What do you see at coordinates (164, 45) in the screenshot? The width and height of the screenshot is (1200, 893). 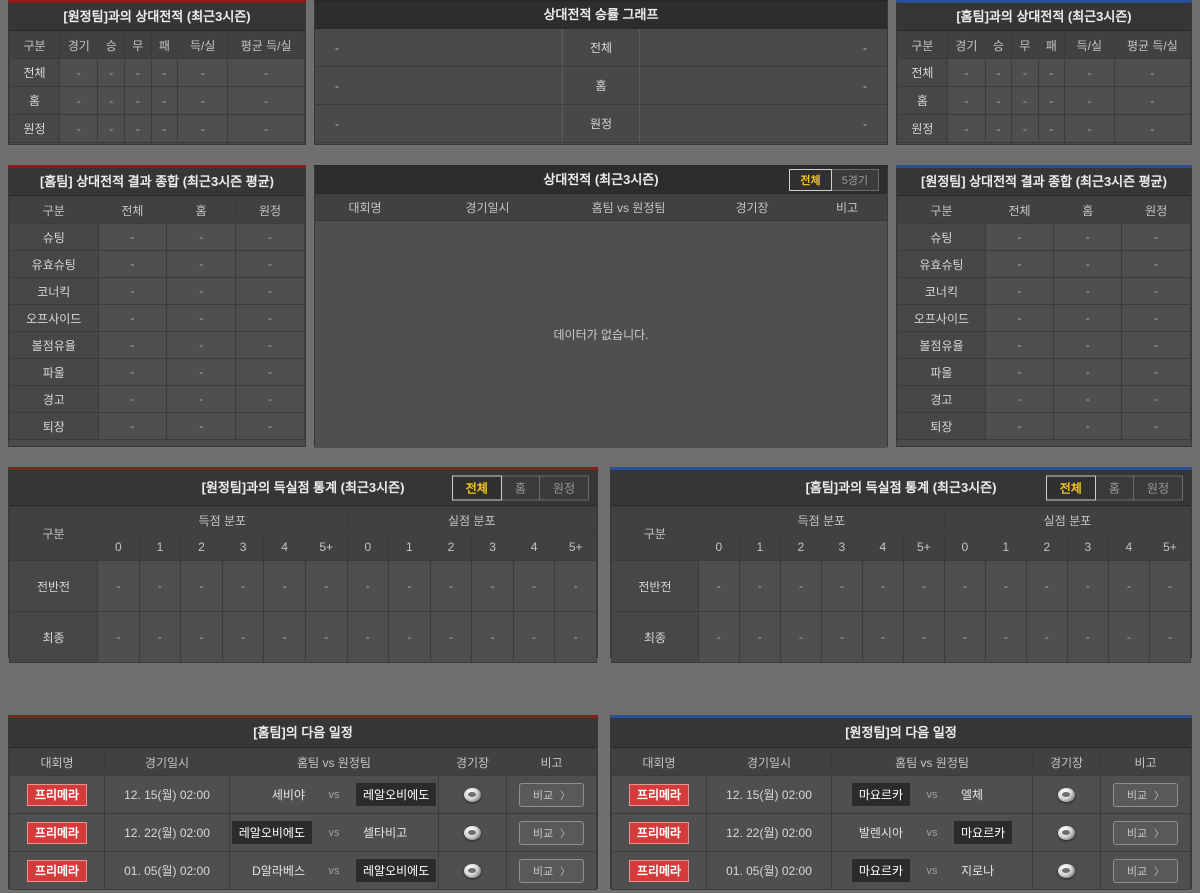 I see `col-header: 패` at bounding box center [164, 45].